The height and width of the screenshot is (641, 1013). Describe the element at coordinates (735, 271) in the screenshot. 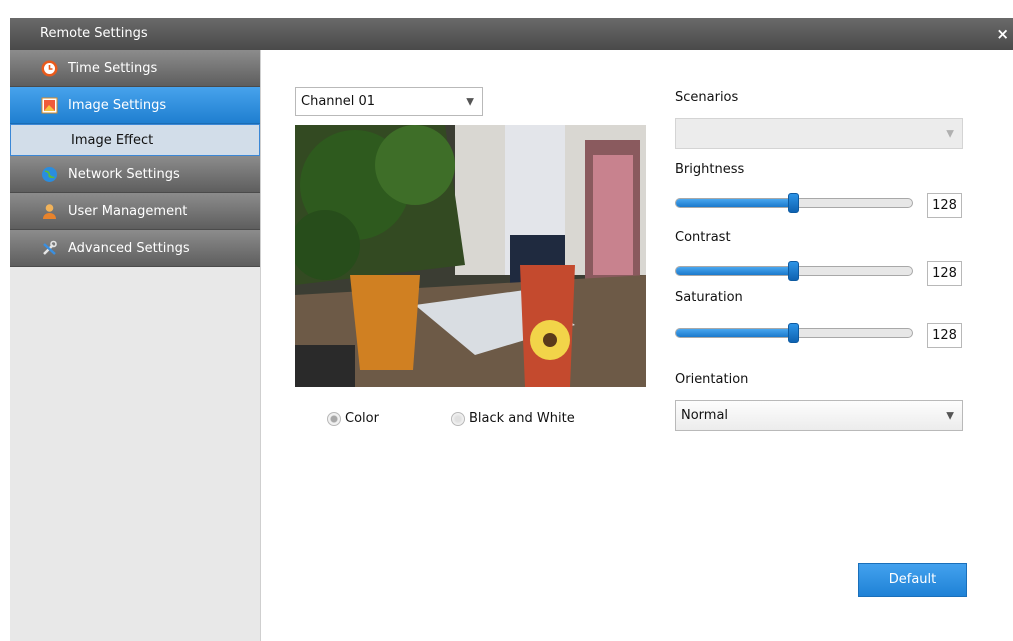

I see `contrast-slider-fill` at that location.